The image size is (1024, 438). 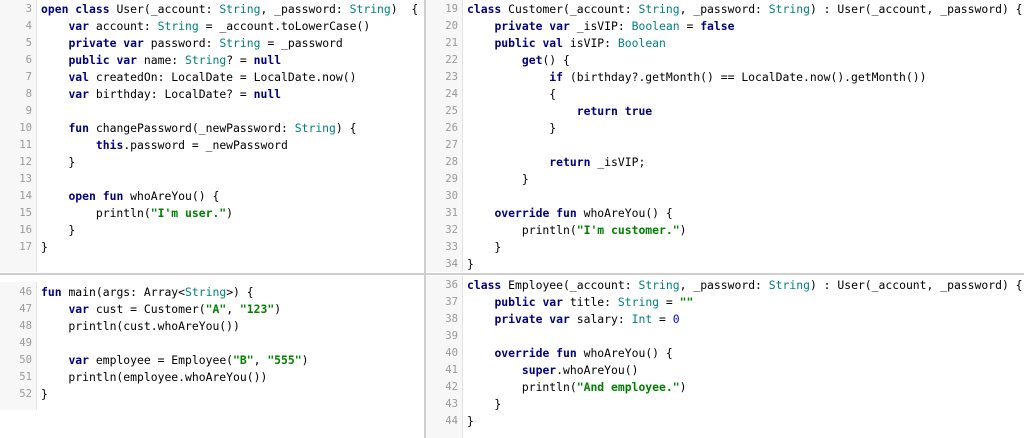 I want to click on code-line: 37 public var title: String = "", so click(x=725, y=302).